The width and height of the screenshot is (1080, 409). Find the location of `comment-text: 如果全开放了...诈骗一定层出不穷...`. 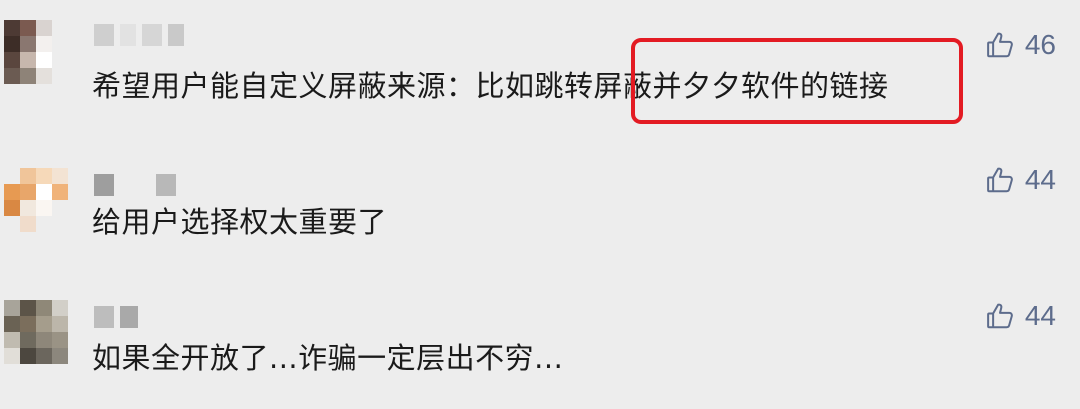

comment-text: 如果全开放了...诈骗一定层出不穷... is located at coordinates (328, 358).